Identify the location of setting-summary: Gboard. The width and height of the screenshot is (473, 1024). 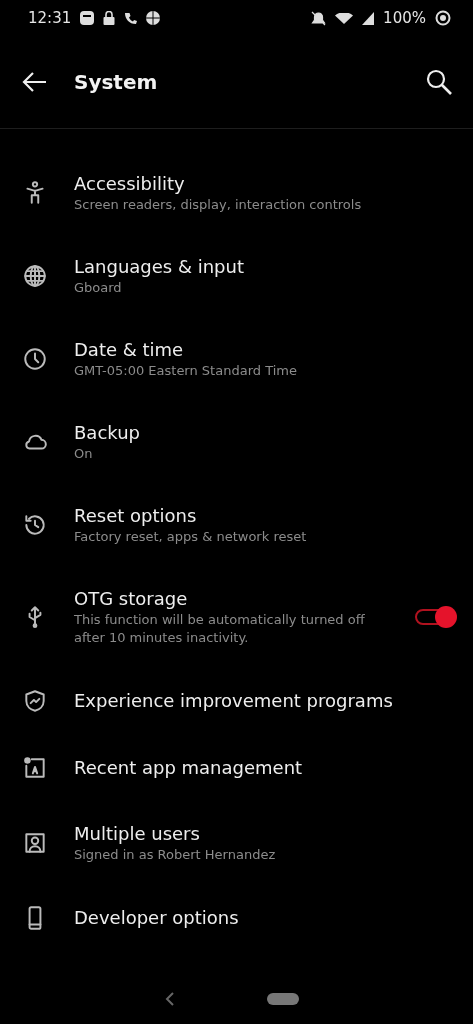
(98, 287).